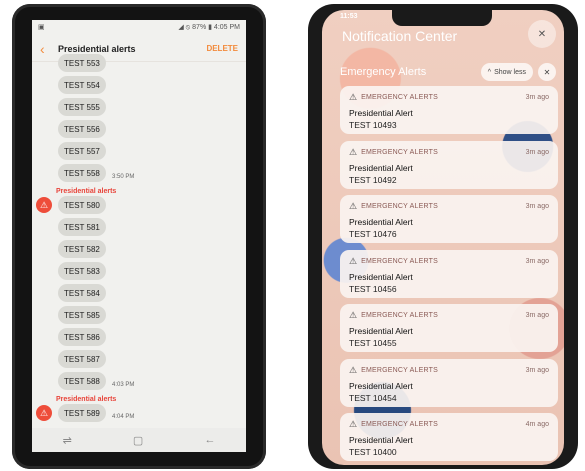 This screenshot has height=471, width=585. Describe the element at coordinates (82, 107) in the screenshot. I see `message-bubble: TEST 555` at that location.